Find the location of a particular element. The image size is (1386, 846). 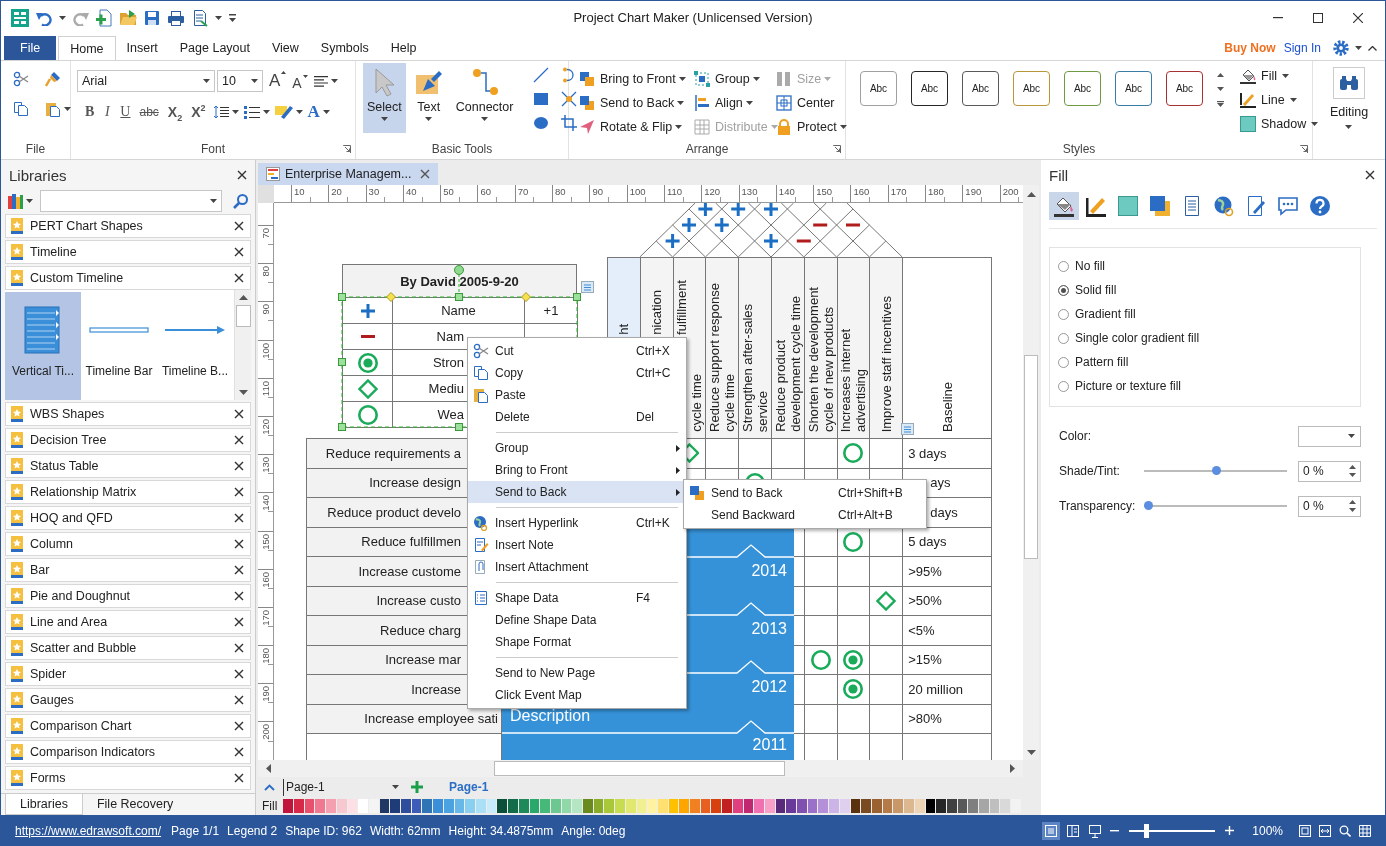

subscript-button: X$_{2}$ is located at coordinates (175, 112).